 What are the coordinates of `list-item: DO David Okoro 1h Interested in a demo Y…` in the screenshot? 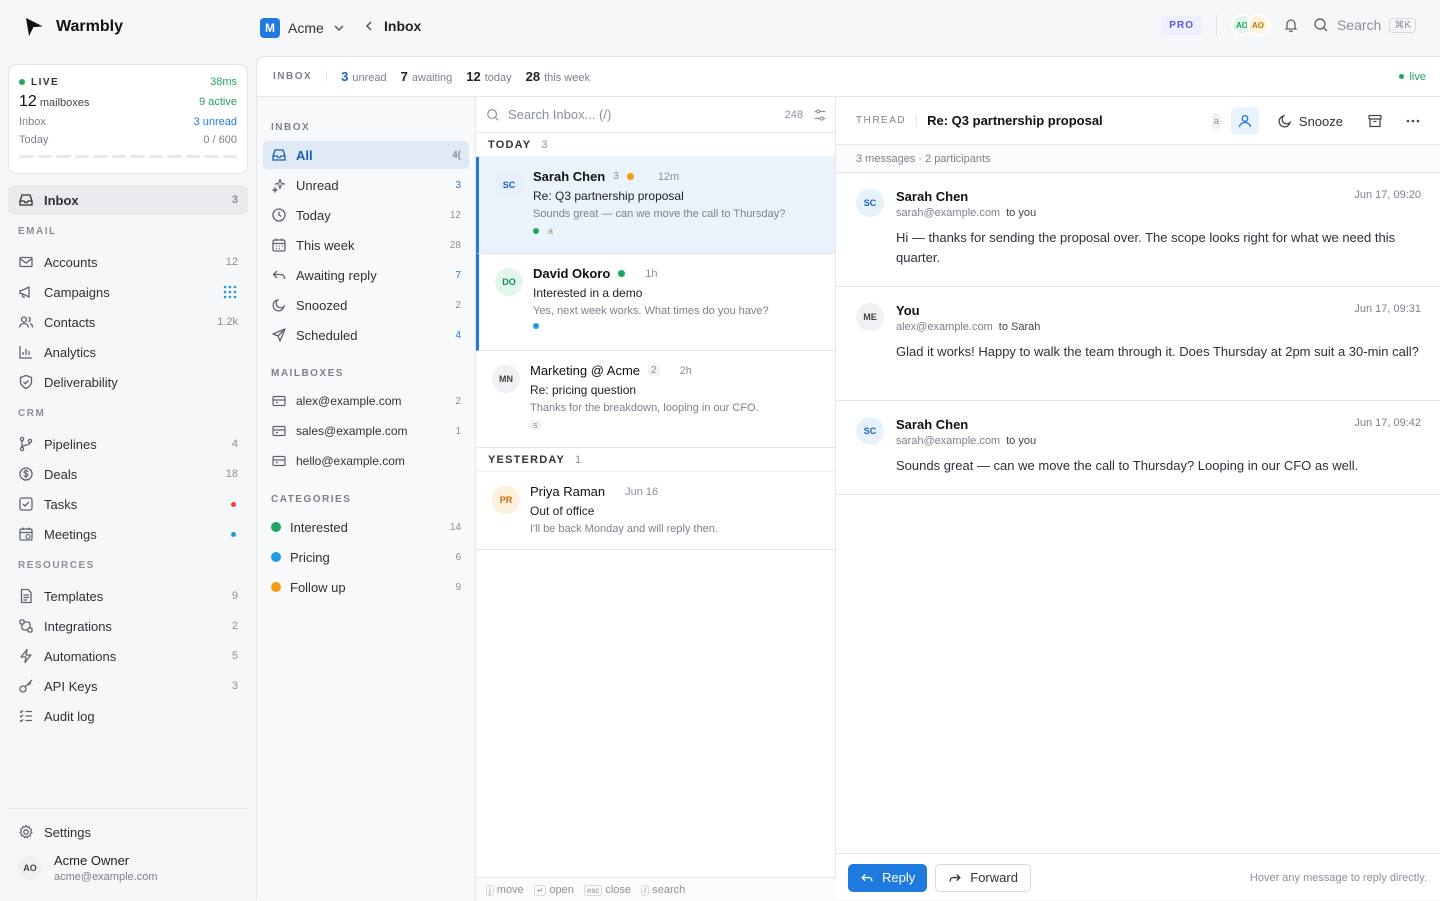 It's located at (655, 302).